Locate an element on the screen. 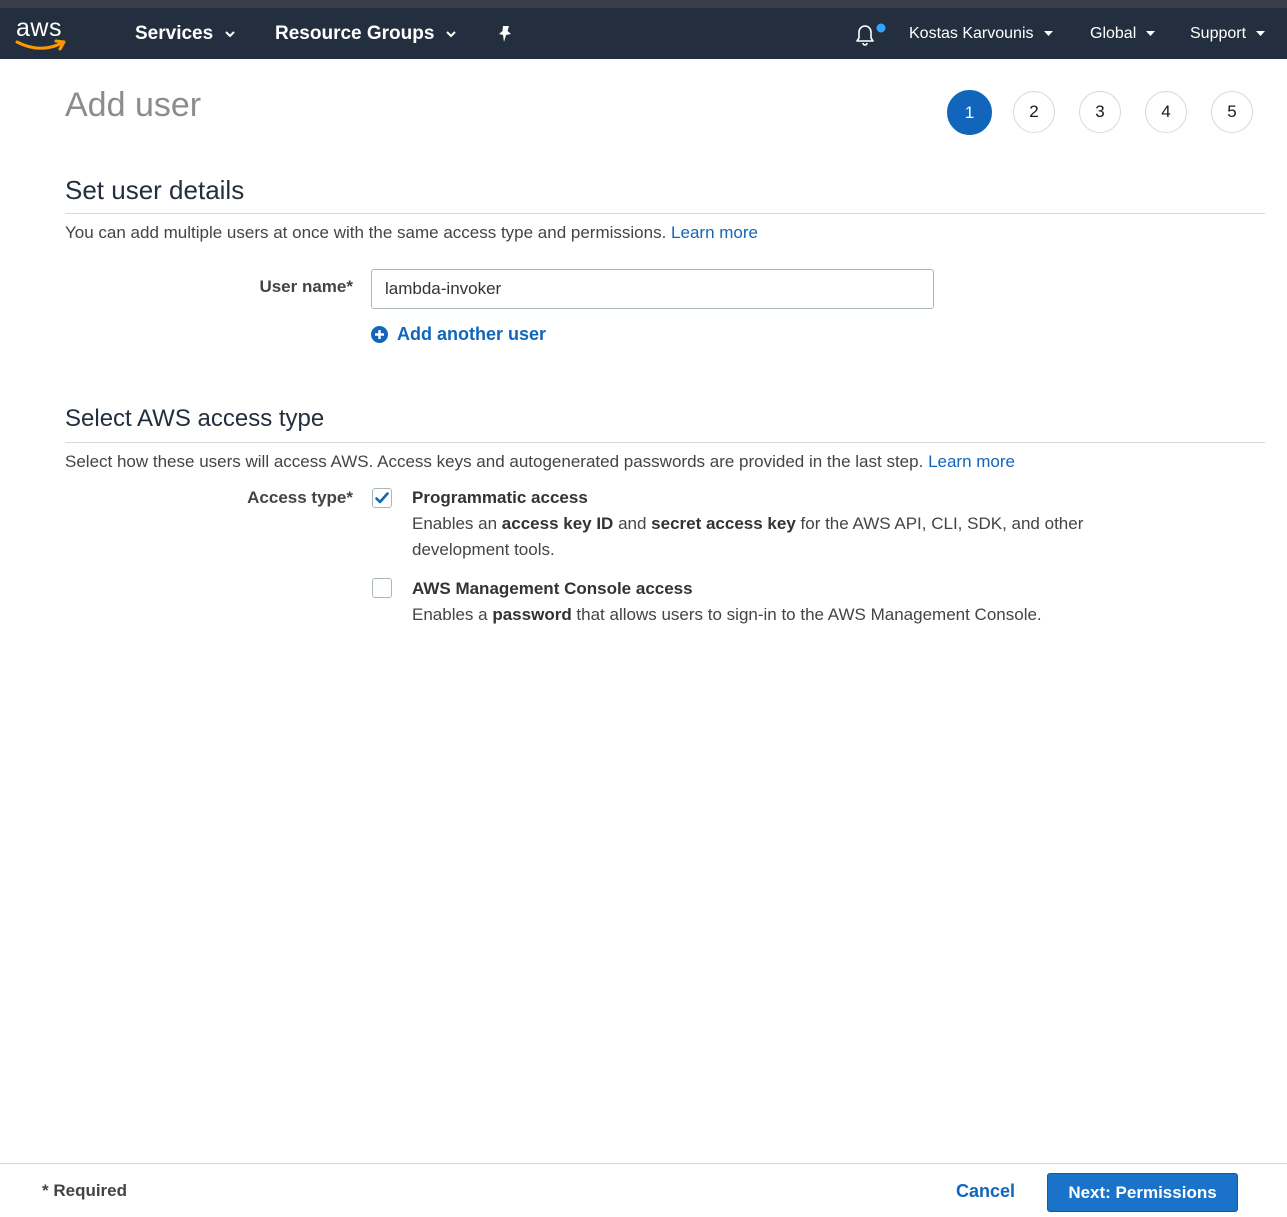 Image resolution: width=1287 pixels, height=1217 pixels. account-menu: Kostas Karvounis is located at coordinates (981, 33).